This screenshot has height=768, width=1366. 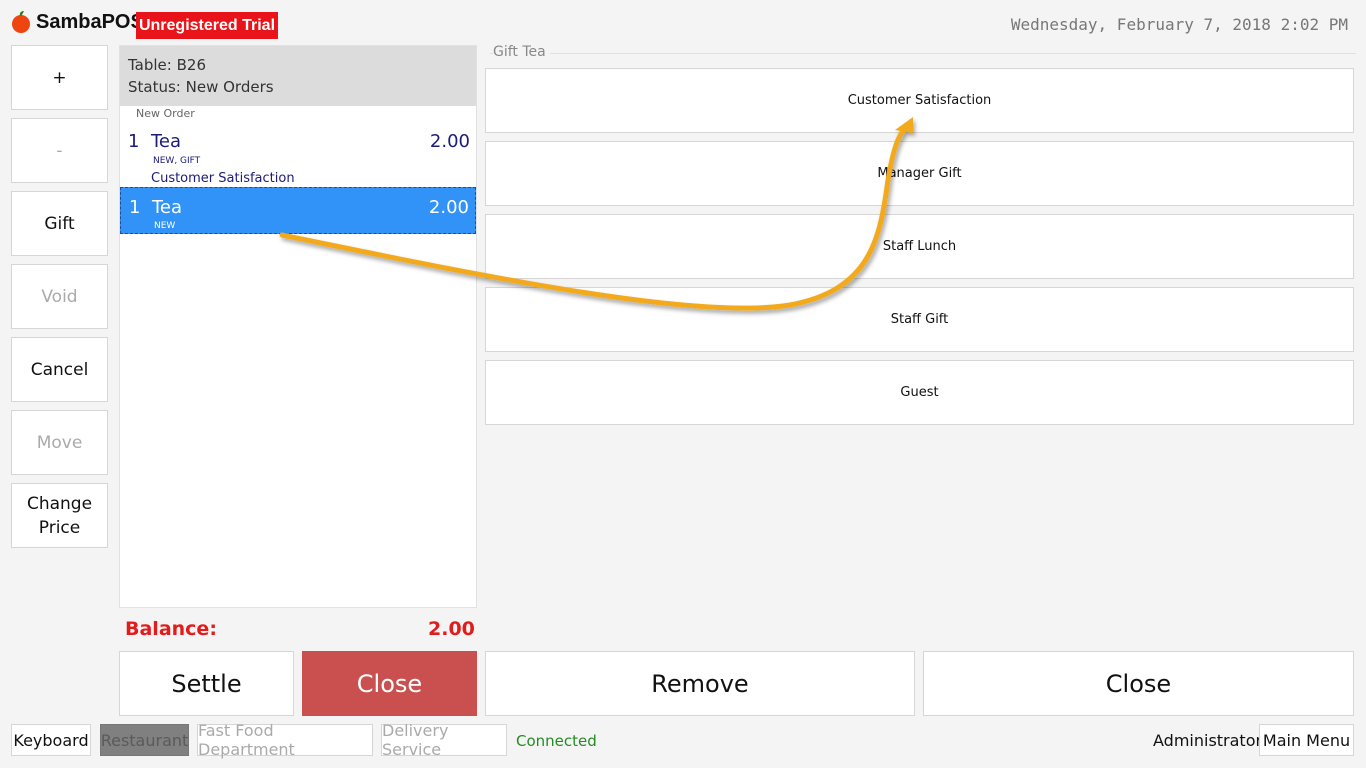 What do you see at coordinates (171, 629) in the screenshot?
I see `balance-label: Balance:` at bounding box center [171, 629].